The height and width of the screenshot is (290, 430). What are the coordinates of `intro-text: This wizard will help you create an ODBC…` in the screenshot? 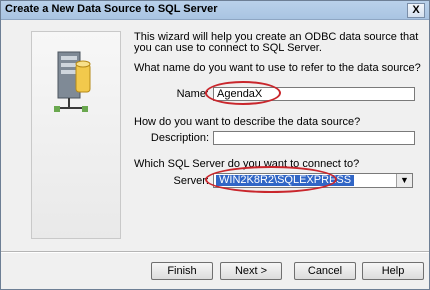 It's located at (276, 42).